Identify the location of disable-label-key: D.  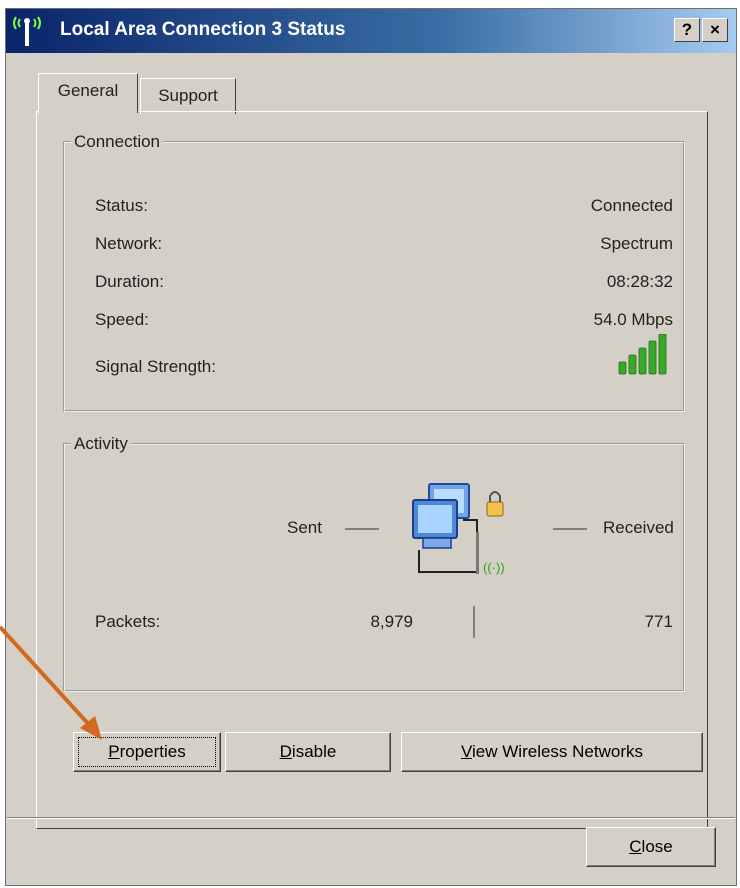
(285, 751).